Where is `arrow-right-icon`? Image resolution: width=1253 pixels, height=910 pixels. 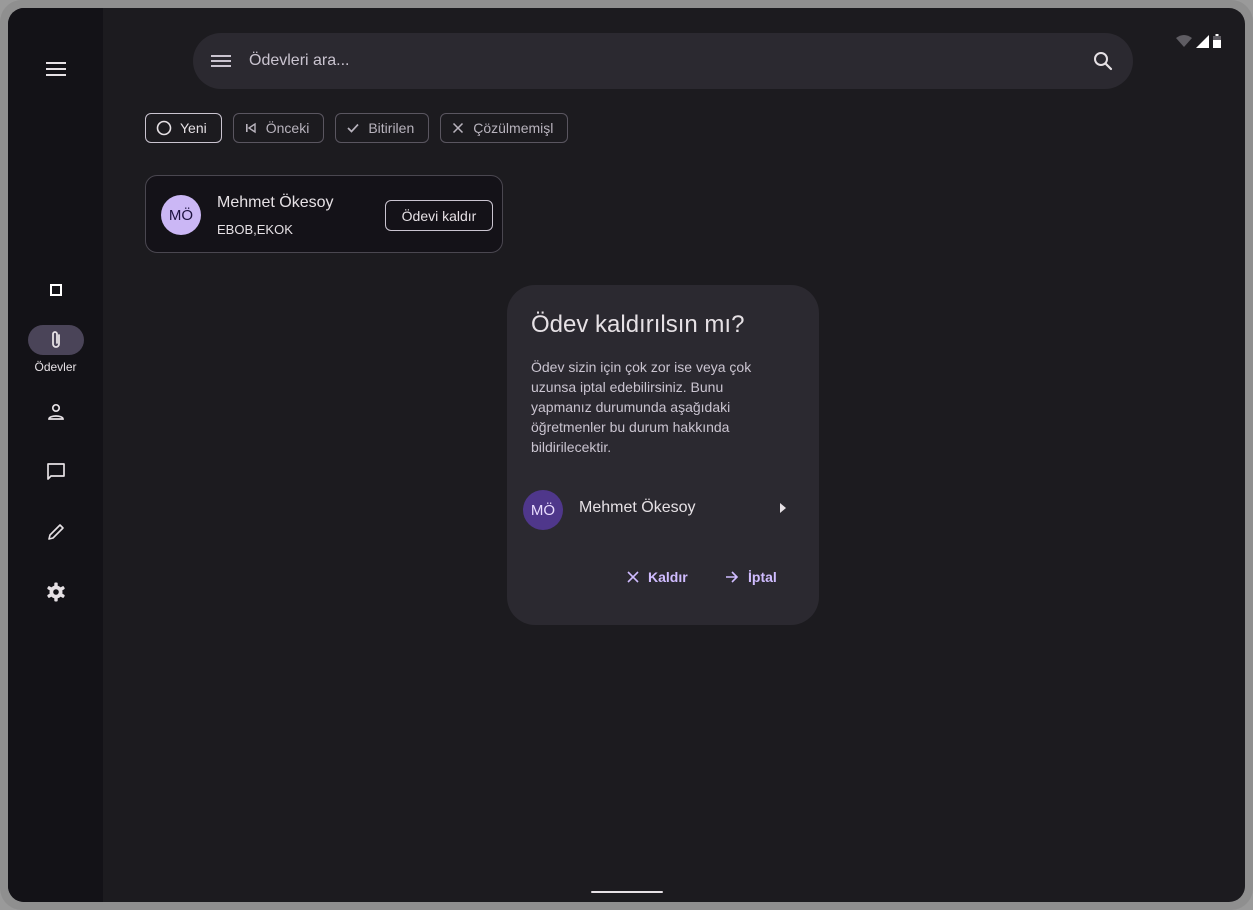 arrow-right-icon is located at coordinates (783, 508).